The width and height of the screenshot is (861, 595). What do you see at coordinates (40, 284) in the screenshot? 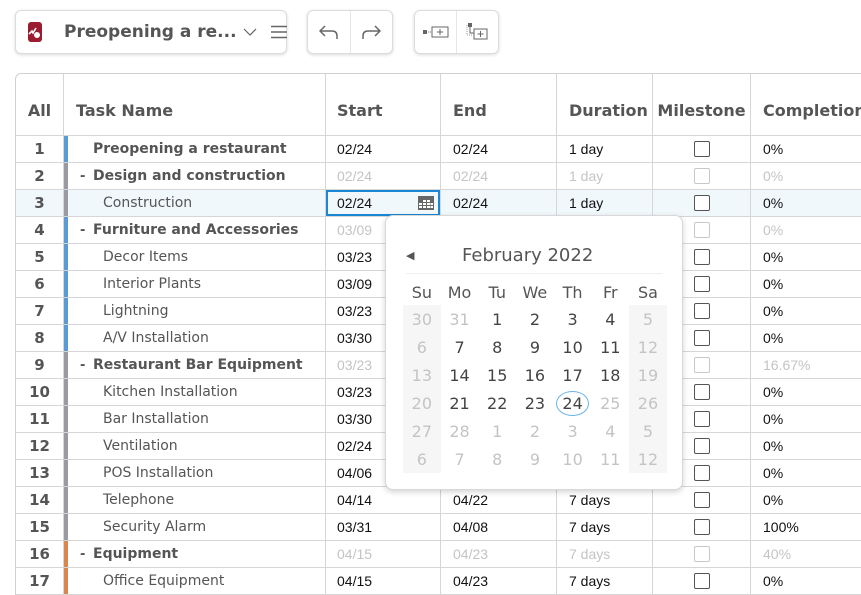
I see `row-number: 6` at bounding box center [40, 284].